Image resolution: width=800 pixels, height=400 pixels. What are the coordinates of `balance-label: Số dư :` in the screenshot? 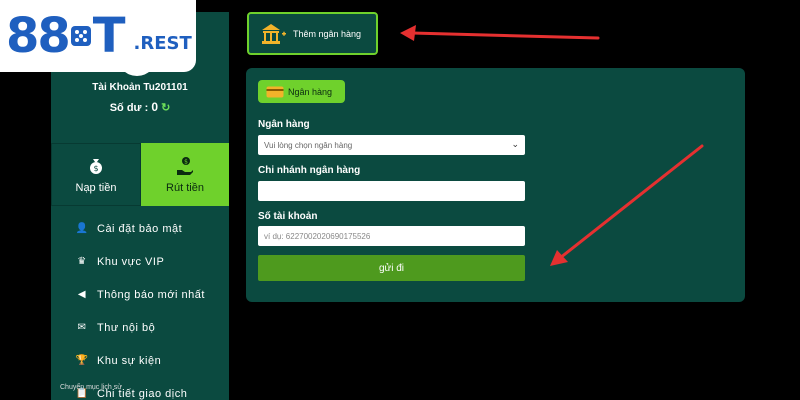 It's located at (129, 108).